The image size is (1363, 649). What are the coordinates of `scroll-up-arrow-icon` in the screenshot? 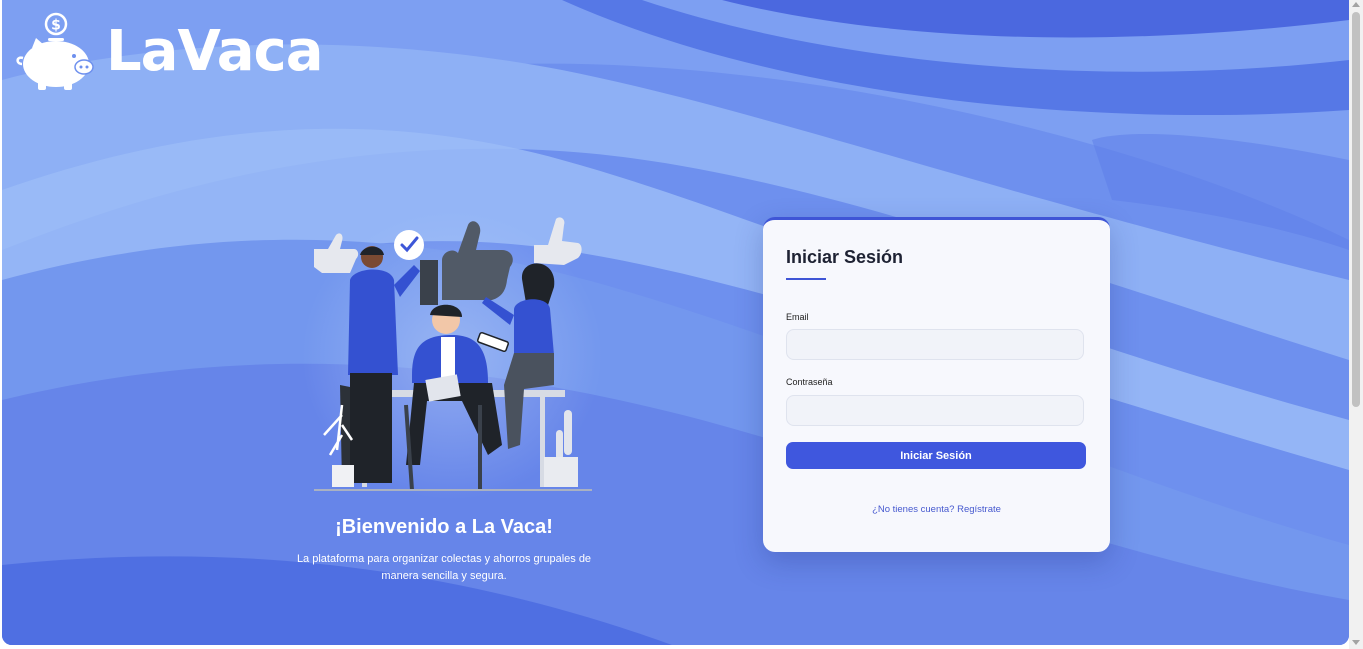 It's located at (1356, 4).